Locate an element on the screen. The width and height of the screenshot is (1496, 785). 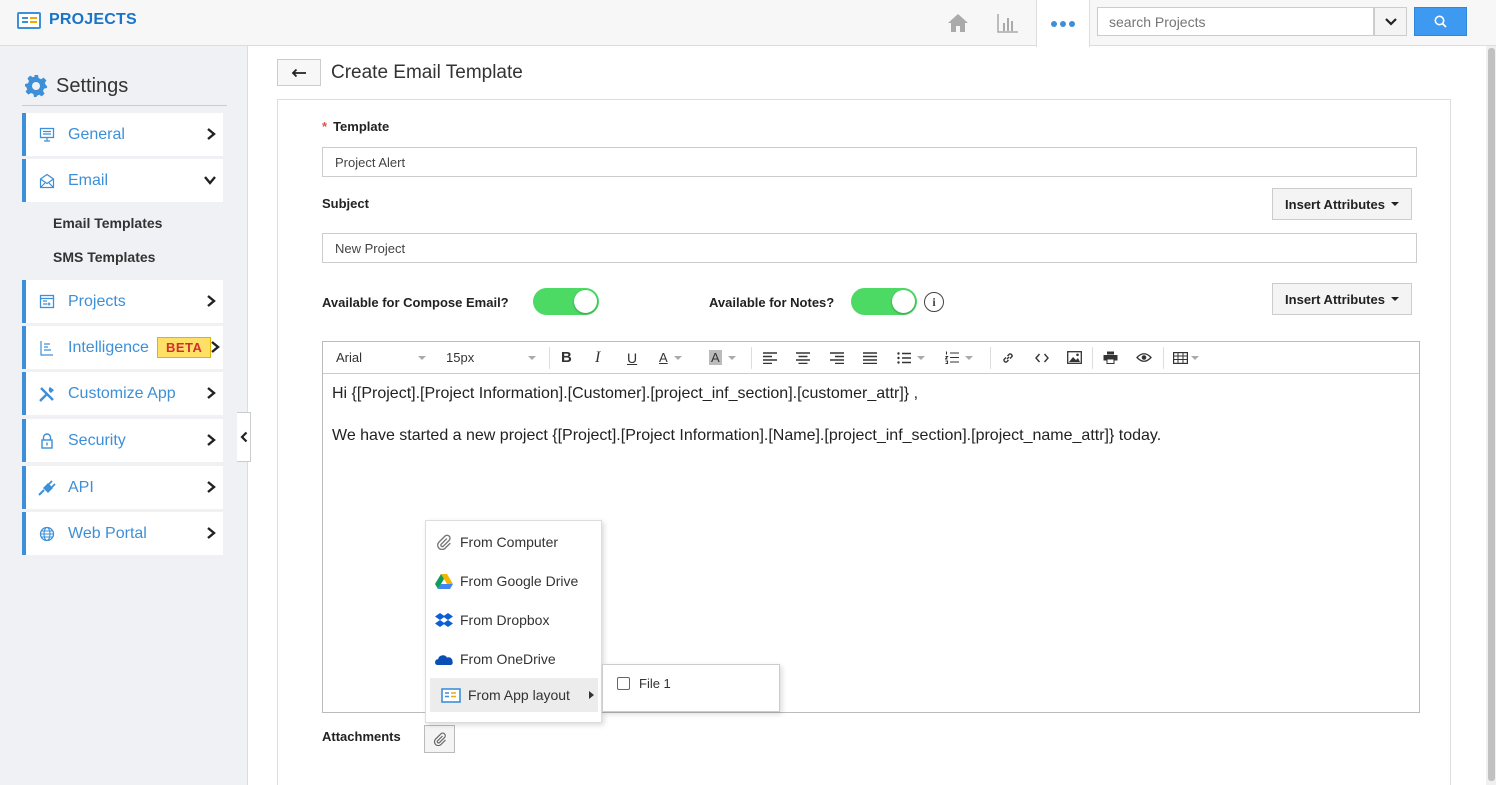
bold-icon: B is located at coordinates (566, 357).